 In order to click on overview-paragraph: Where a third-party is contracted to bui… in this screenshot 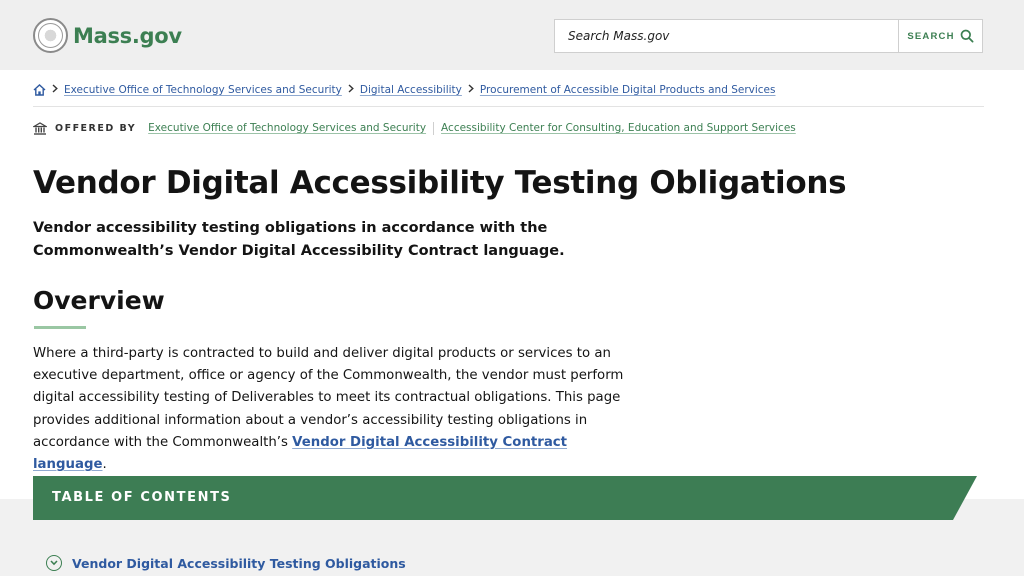, I will do `click(333, 409)`.